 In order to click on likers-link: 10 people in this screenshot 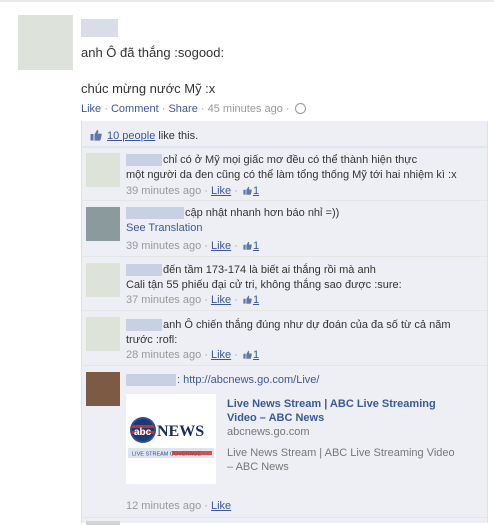, I will do `click(131, 136)`.